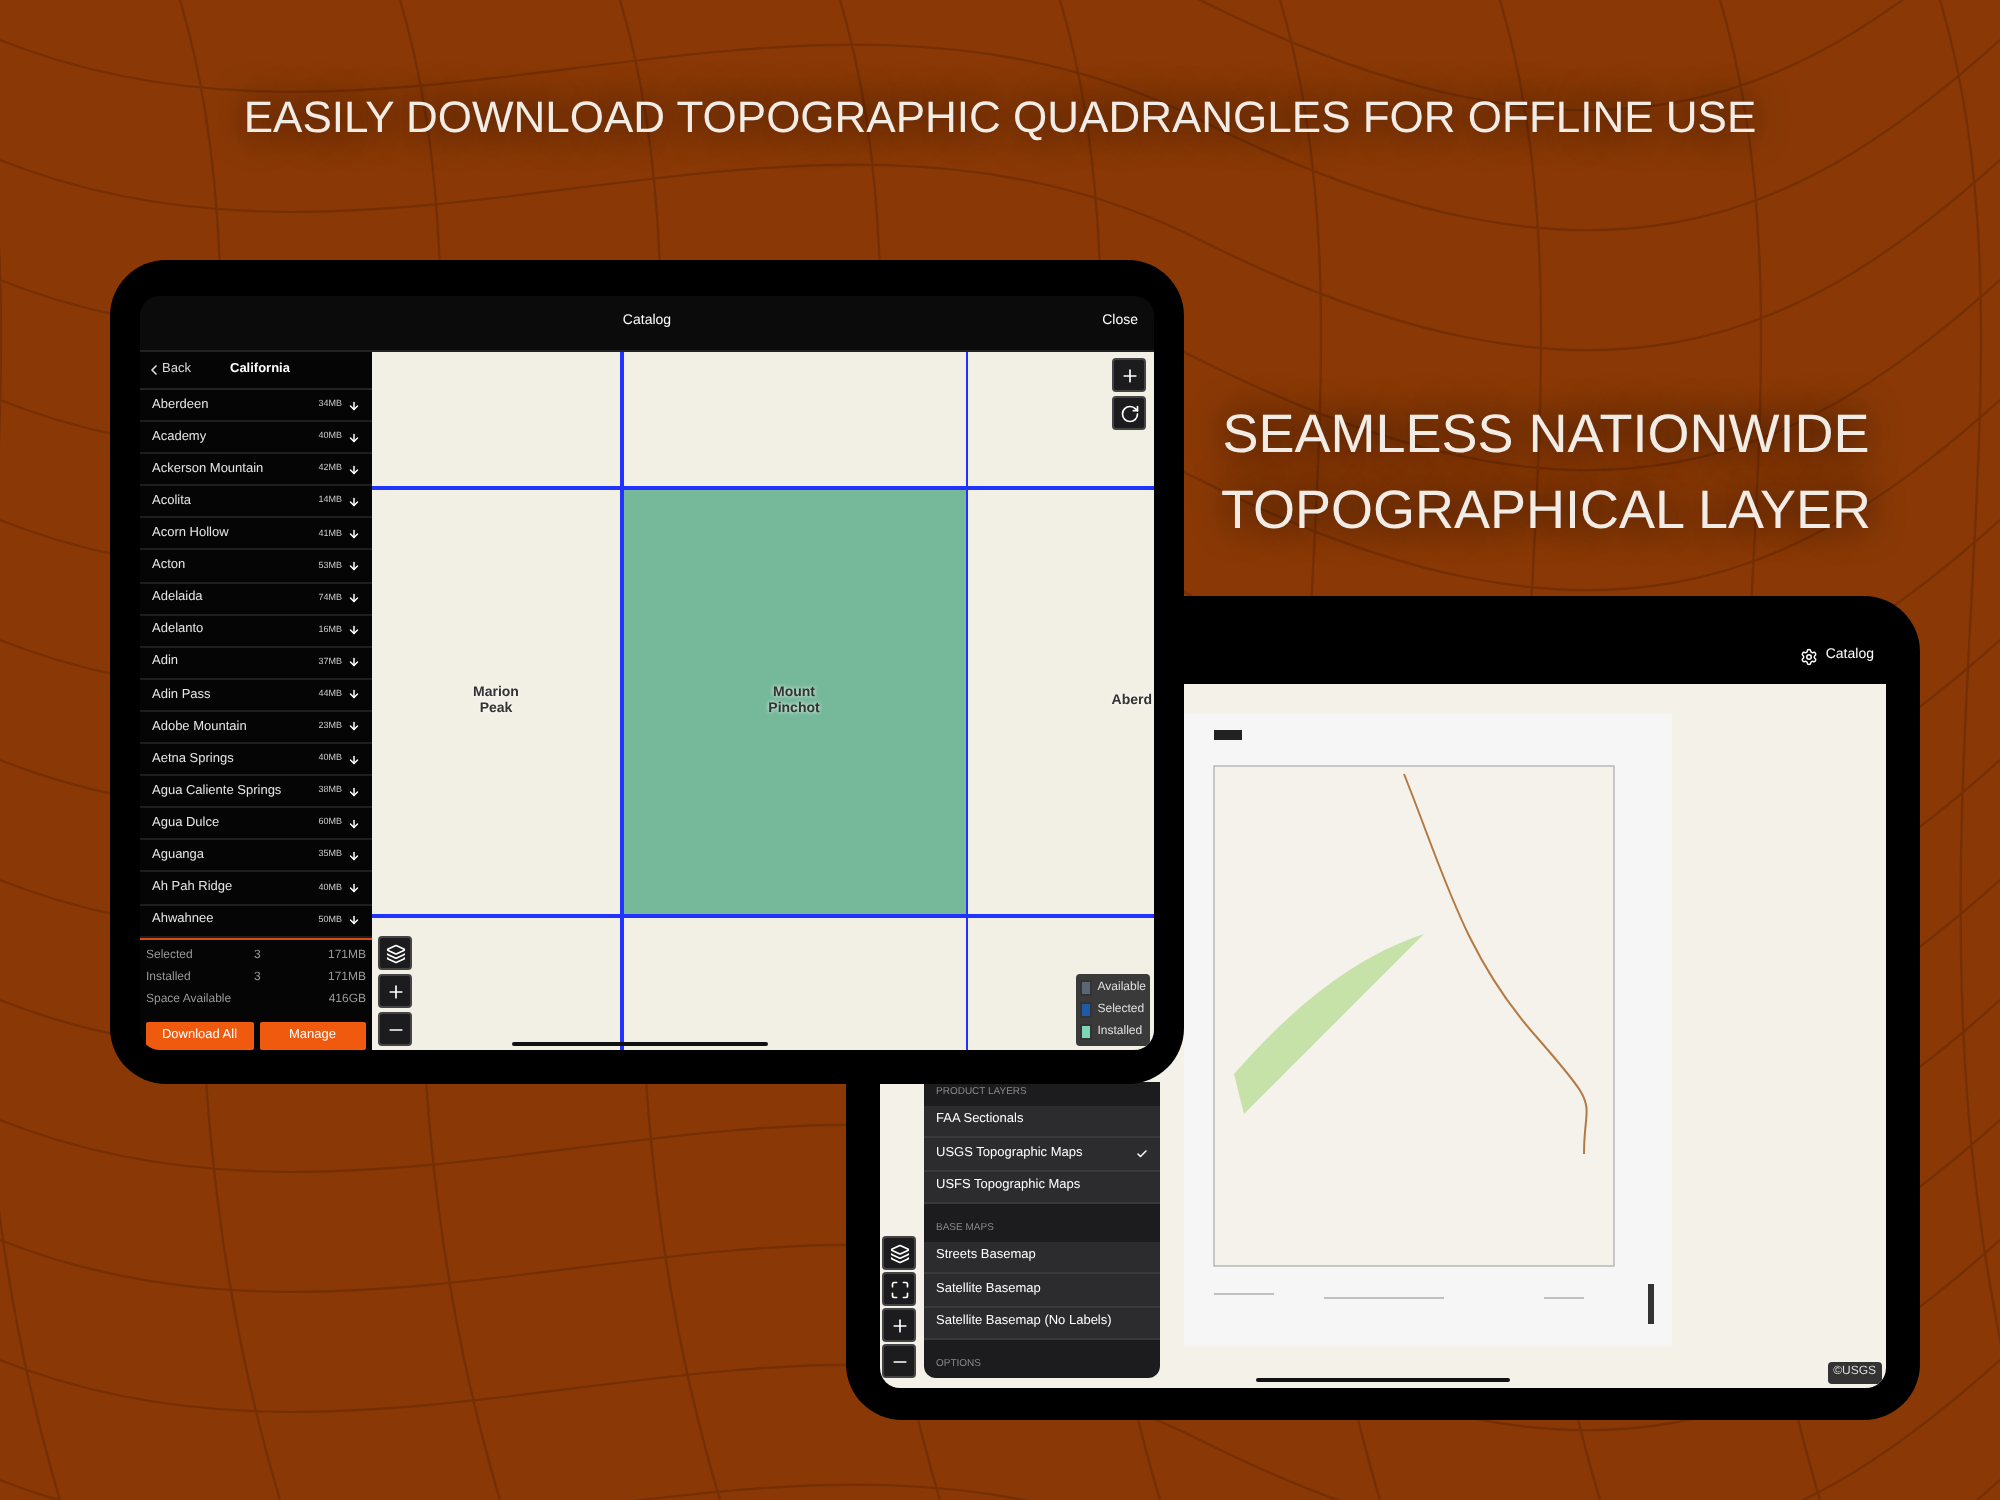 This screenshot has height=1500, width=2000. I want to click on expand-icon, so click(899, 1289).